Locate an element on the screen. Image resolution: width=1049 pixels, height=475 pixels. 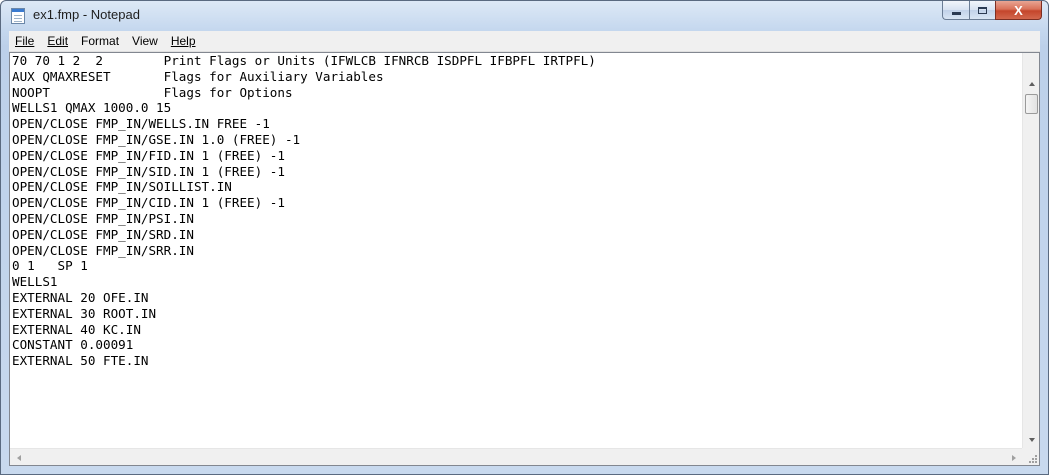
scroll-left-button is located at coordinates (18, 457).